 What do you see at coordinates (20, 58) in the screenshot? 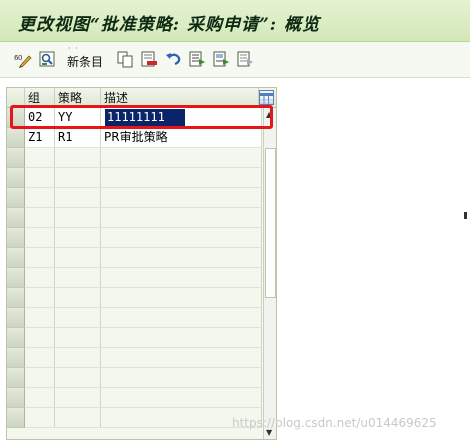
I see `svg-text: 0` at bounding box center [20, 58].